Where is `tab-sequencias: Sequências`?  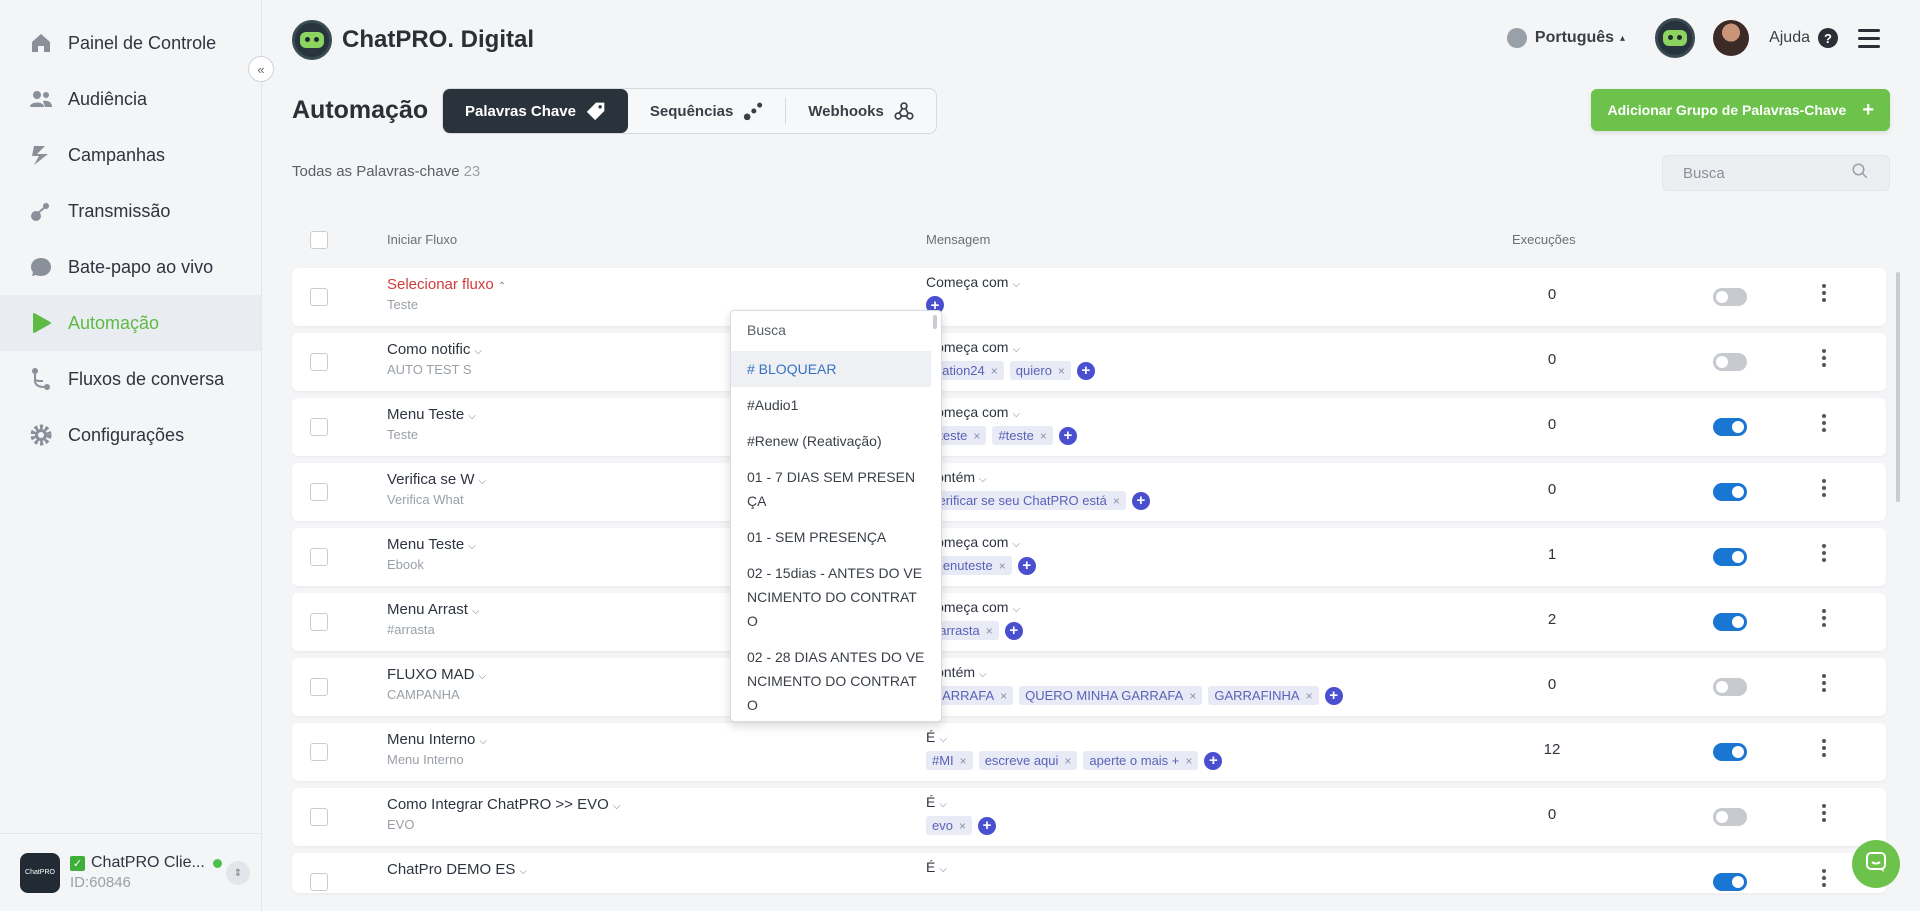 tab-sequencias: Sequências is located at coordinates (706, 111).